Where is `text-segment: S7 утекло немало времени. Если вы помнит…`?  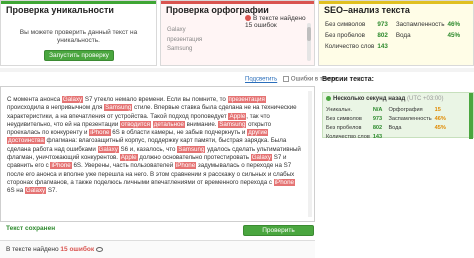 text-segment: S7 утекло немало времени. Если вы помнит… is located at coordinates (155, 99).